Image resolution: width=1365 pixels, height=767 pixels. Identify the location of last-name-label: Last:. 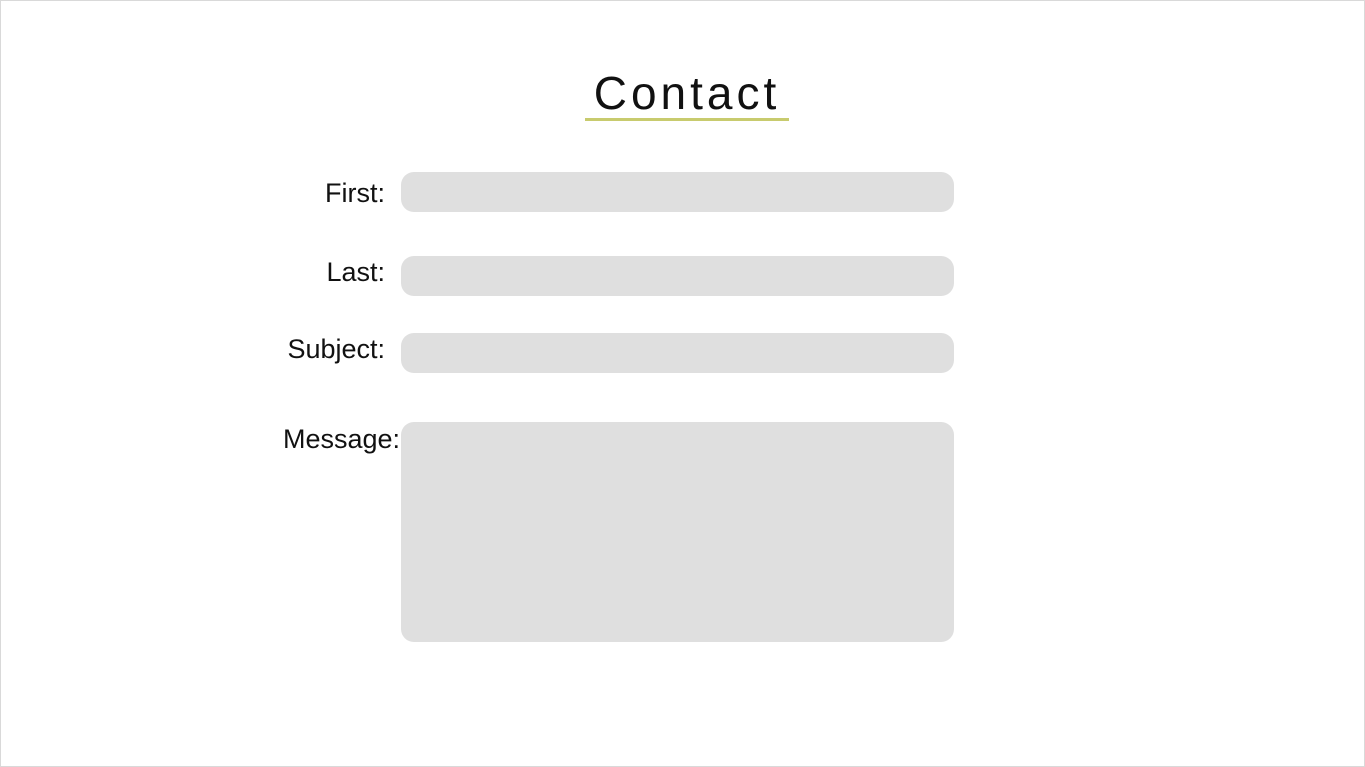
(355, 272).